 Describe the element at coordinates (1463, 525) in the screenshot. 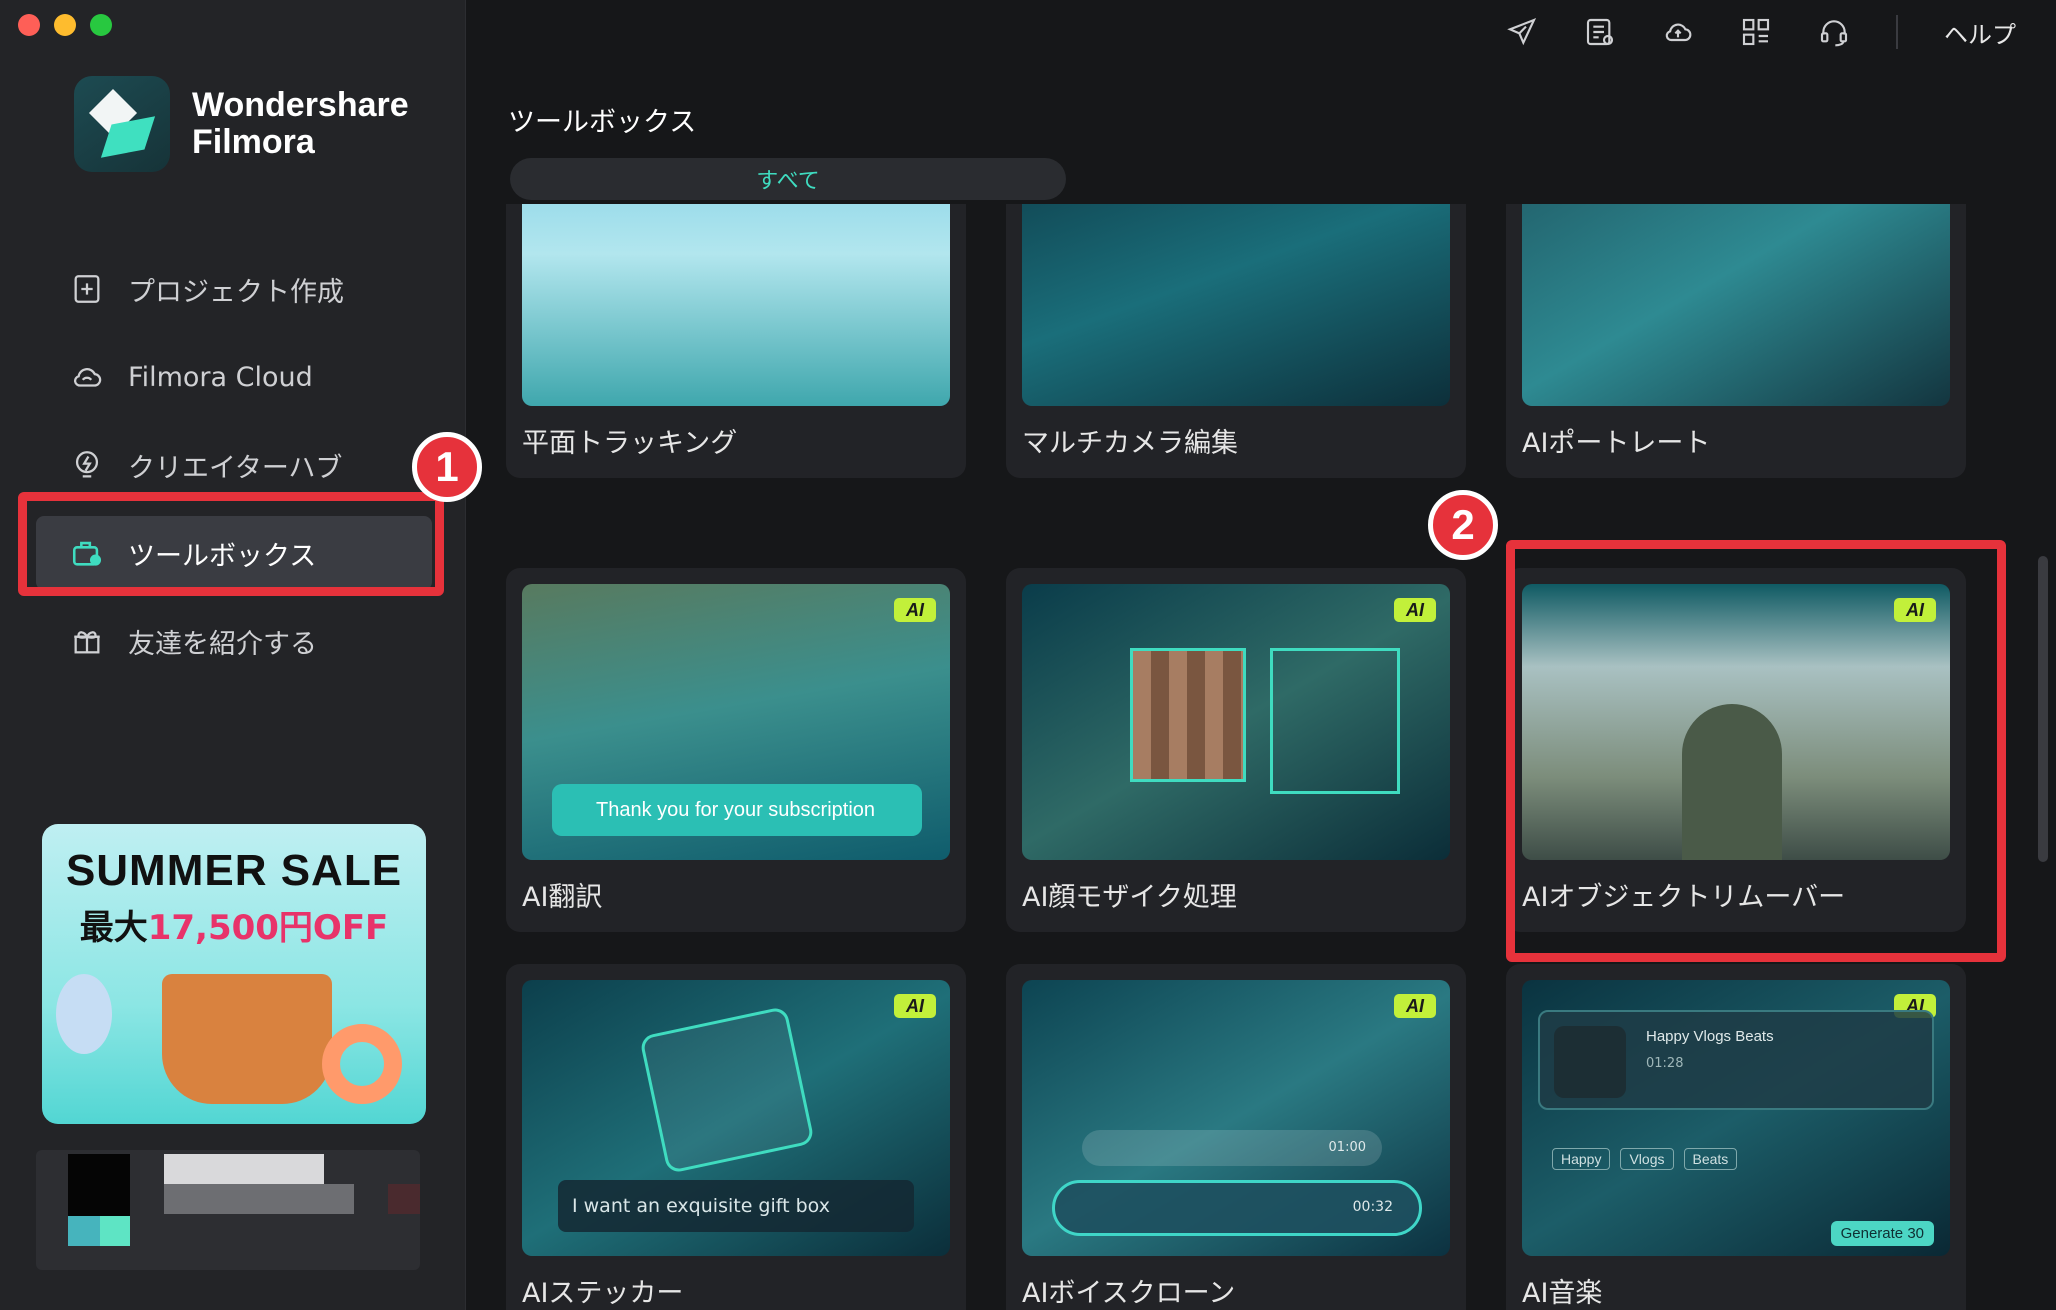

I see `annotation-badge-2: 2` at that location.